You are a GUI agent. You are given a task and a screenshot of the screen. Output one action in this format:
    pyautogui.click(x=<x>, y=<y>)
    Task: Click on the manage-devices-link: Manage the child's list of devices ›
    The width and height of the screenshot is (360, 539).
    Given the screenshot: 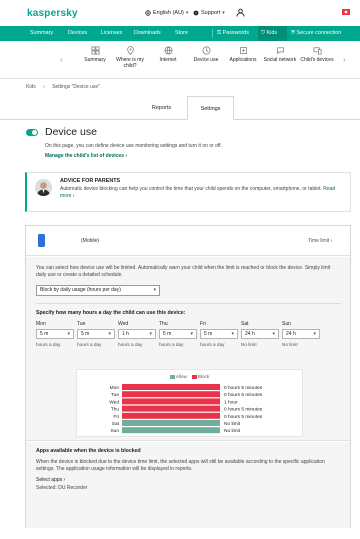 What is the action you would take?
    pyautogui.click(x=86, y=156)
    